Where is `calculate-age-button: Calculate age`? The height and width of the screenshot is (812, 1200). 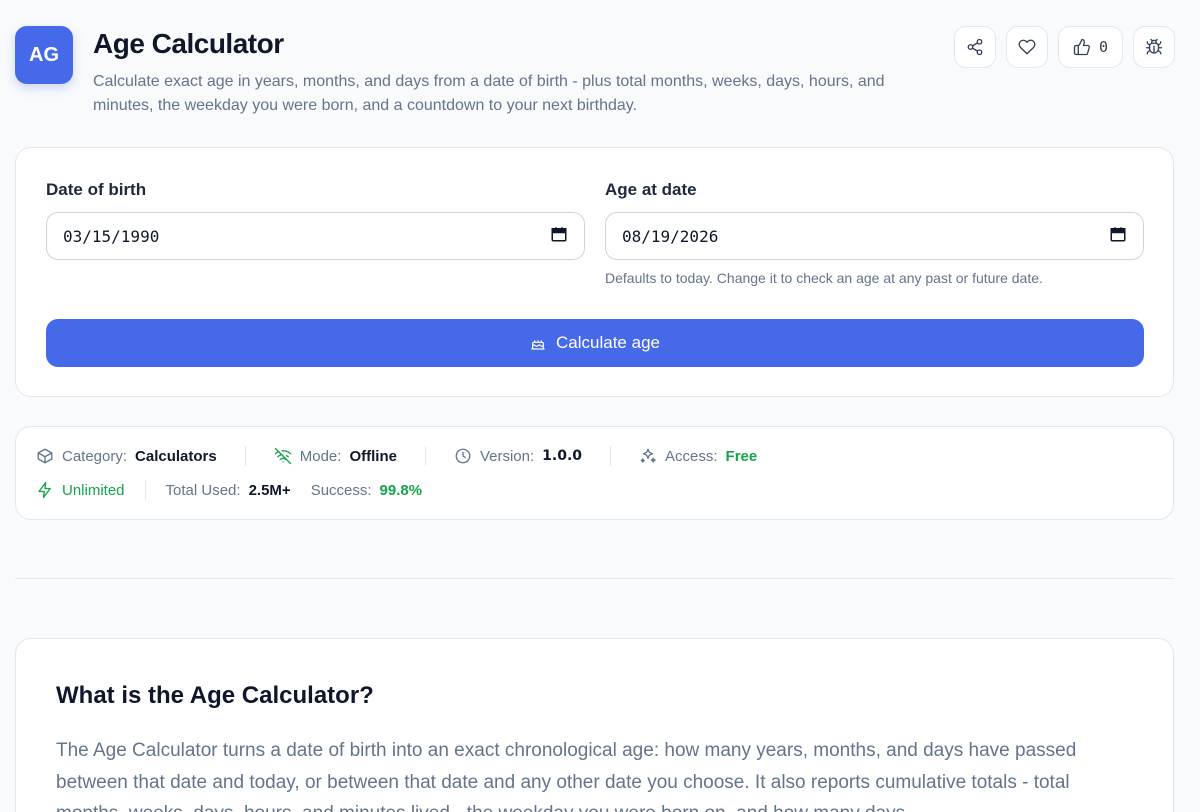
calculate-age-button: Calculate age is located at coordinates (595, 343).